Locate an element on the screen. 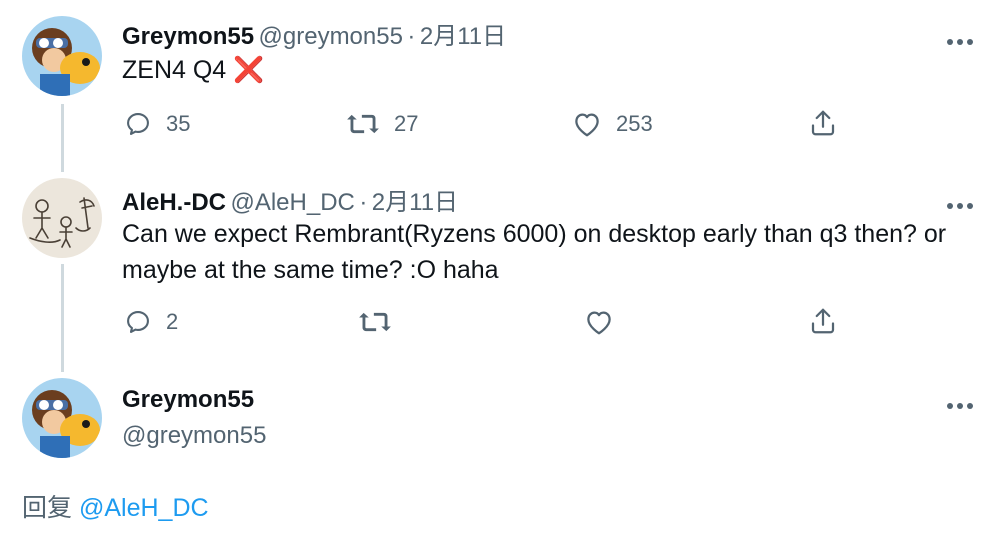  tweet-1-header: Greymon55 @greymon55 · 2月11日 is located at coordinates (314, 33).